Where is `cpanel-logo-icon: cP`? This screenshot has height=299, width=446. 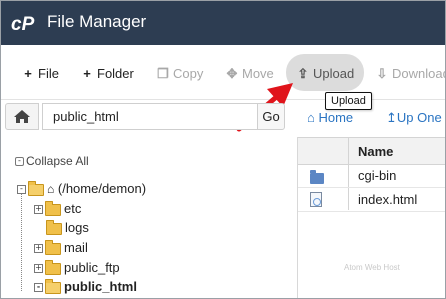
cpanel-logo-icon: cP is located at coordinates (23, 24).